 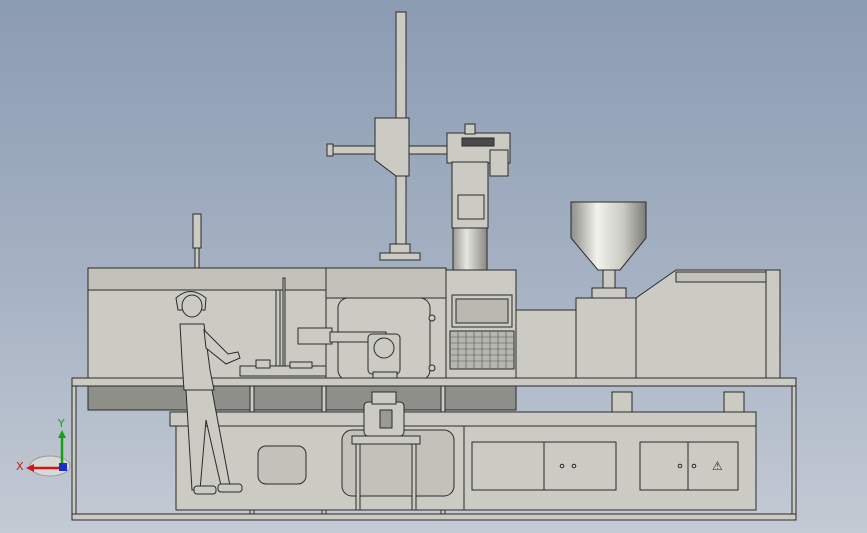 What do you see at coordinates (463, 461) in the screenshot?
I see `machine-base: ⚠` at bounding box center [463, 461].